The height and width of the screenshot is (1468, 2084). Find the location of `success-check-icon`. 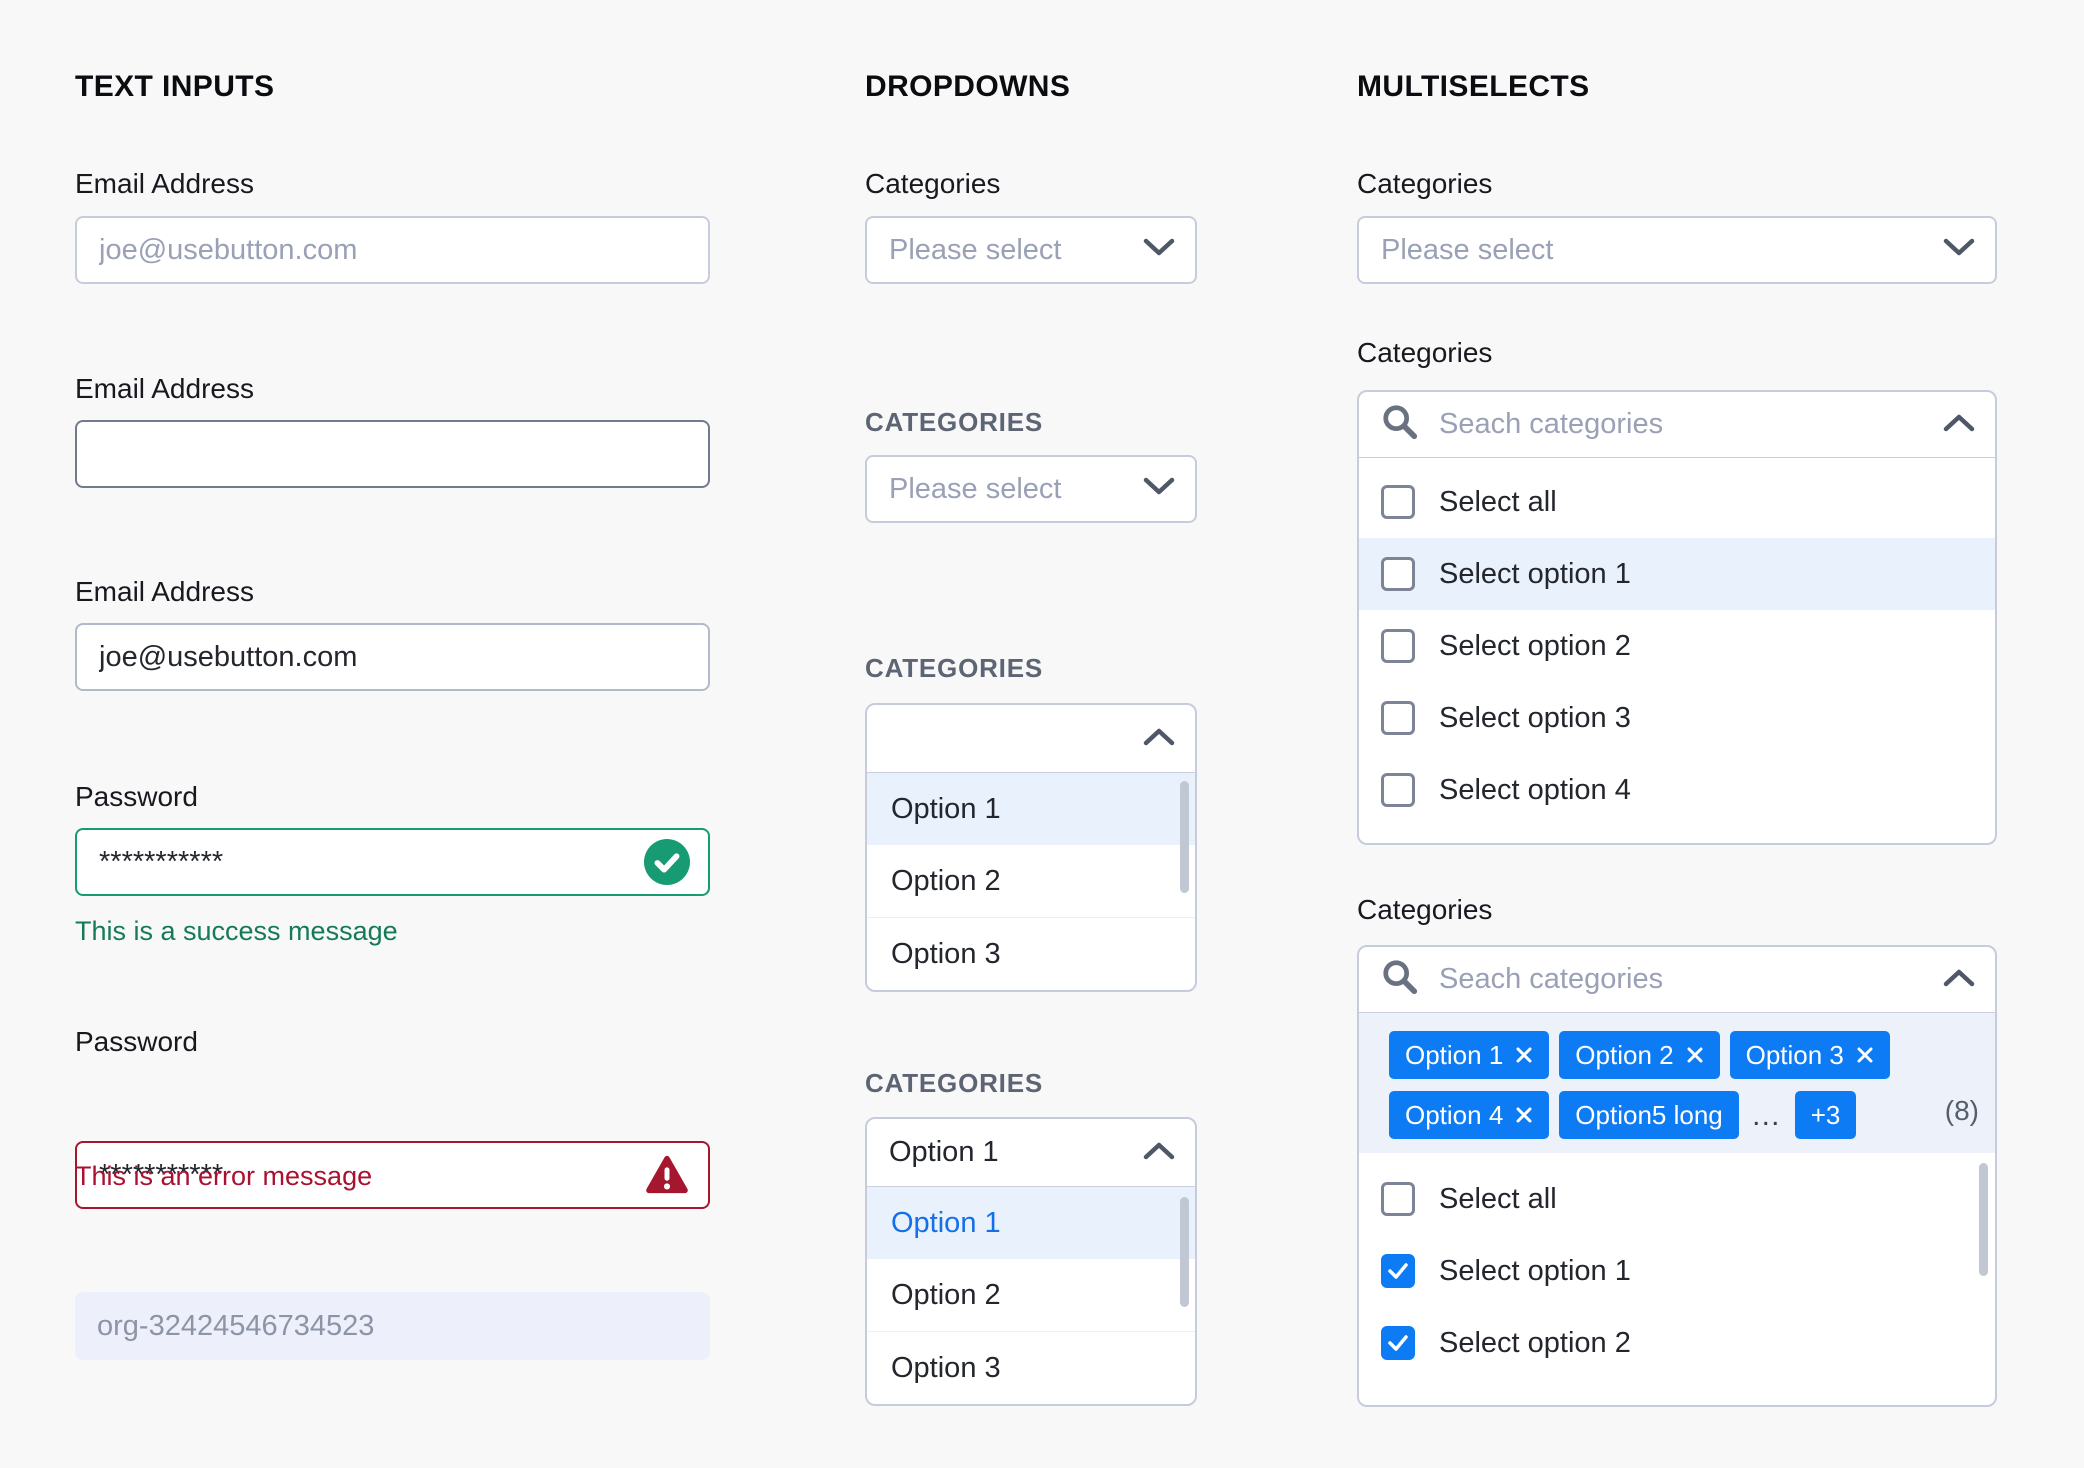

success-check-icon is located at coordinates (667, 862).